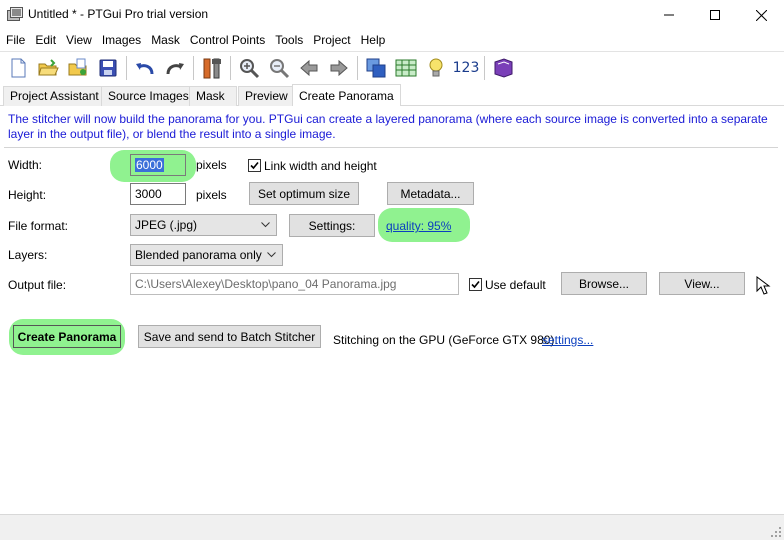 The image size is (784, 540). I want to click on zoom-in-icon, so click(250, 68).